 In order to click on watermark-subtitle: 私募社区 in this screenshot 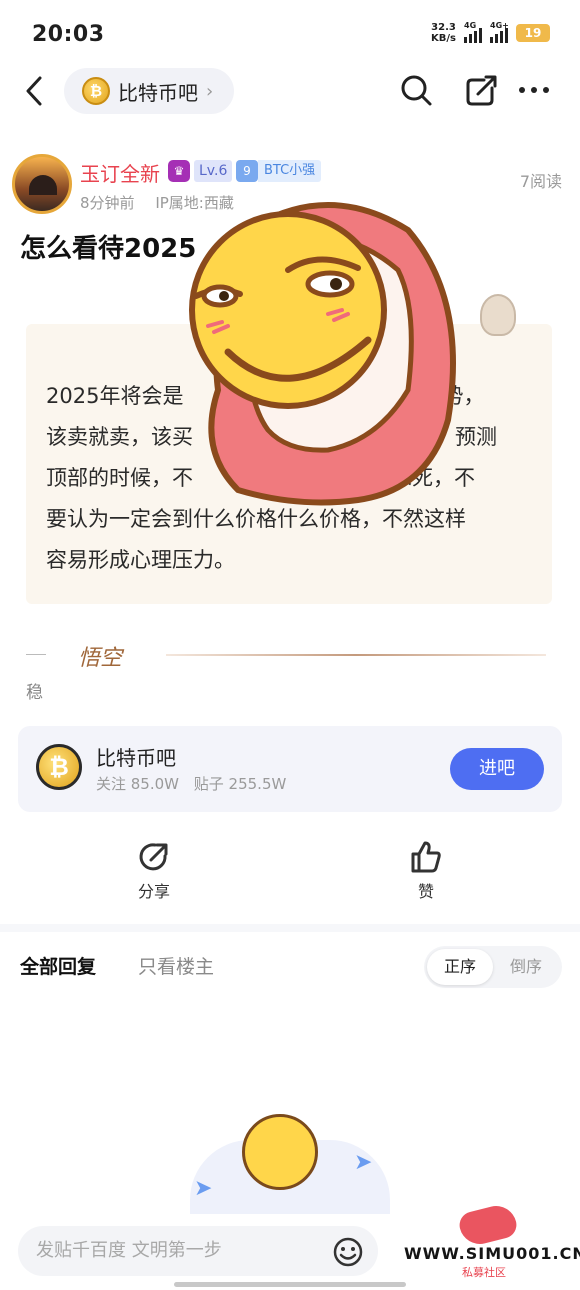, I will do `click(484, 1272)`.